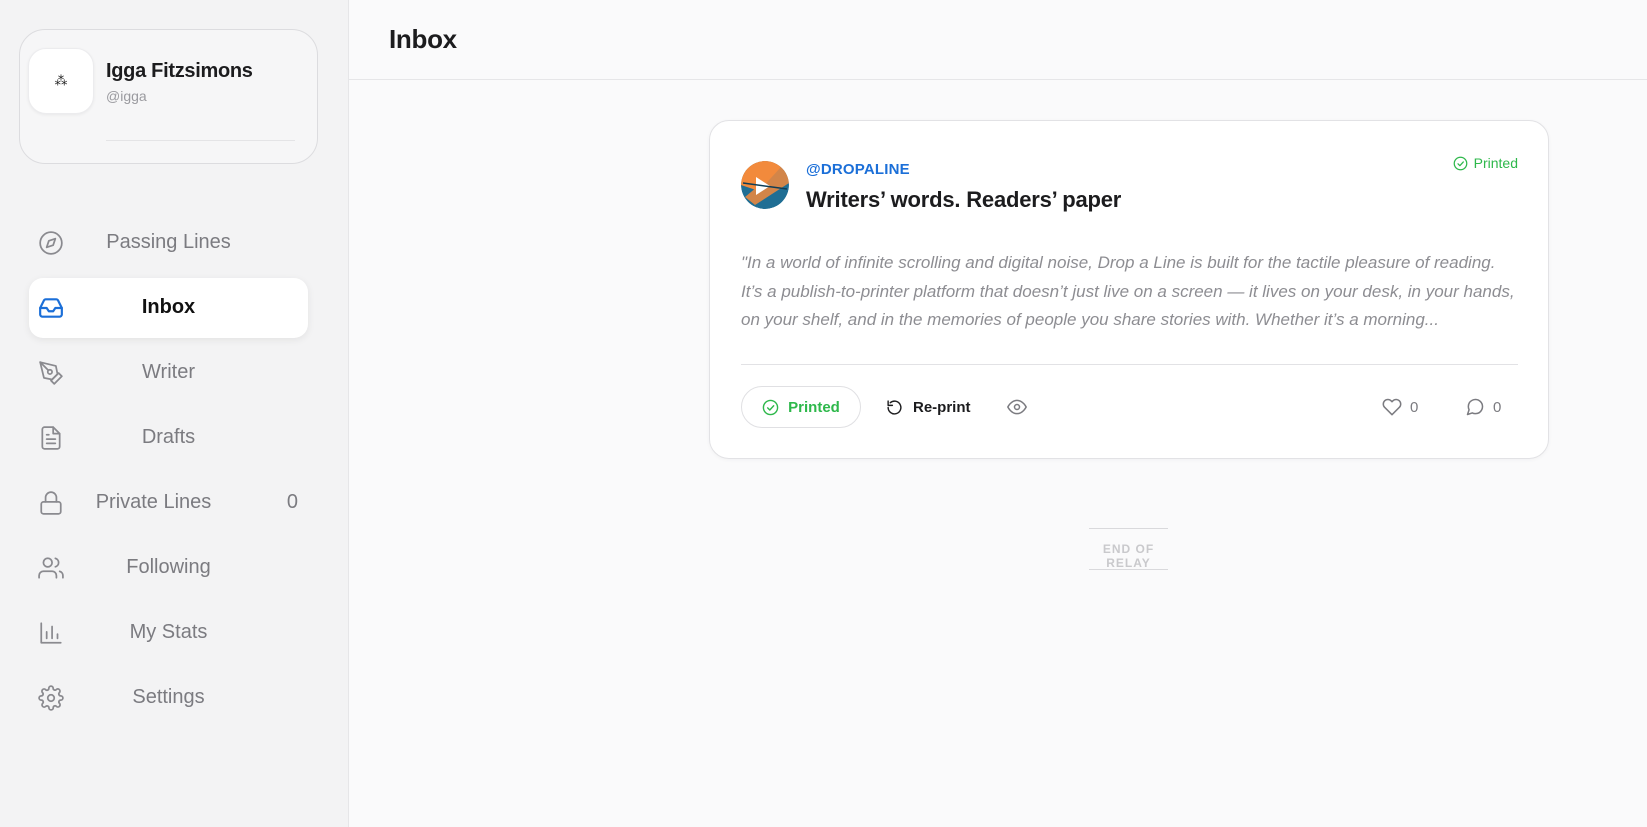 Image resolution: width=1647 pixels, height=827 pixels. I want to click on sidebar-item-label: Passing Lines, so click(168, 242).